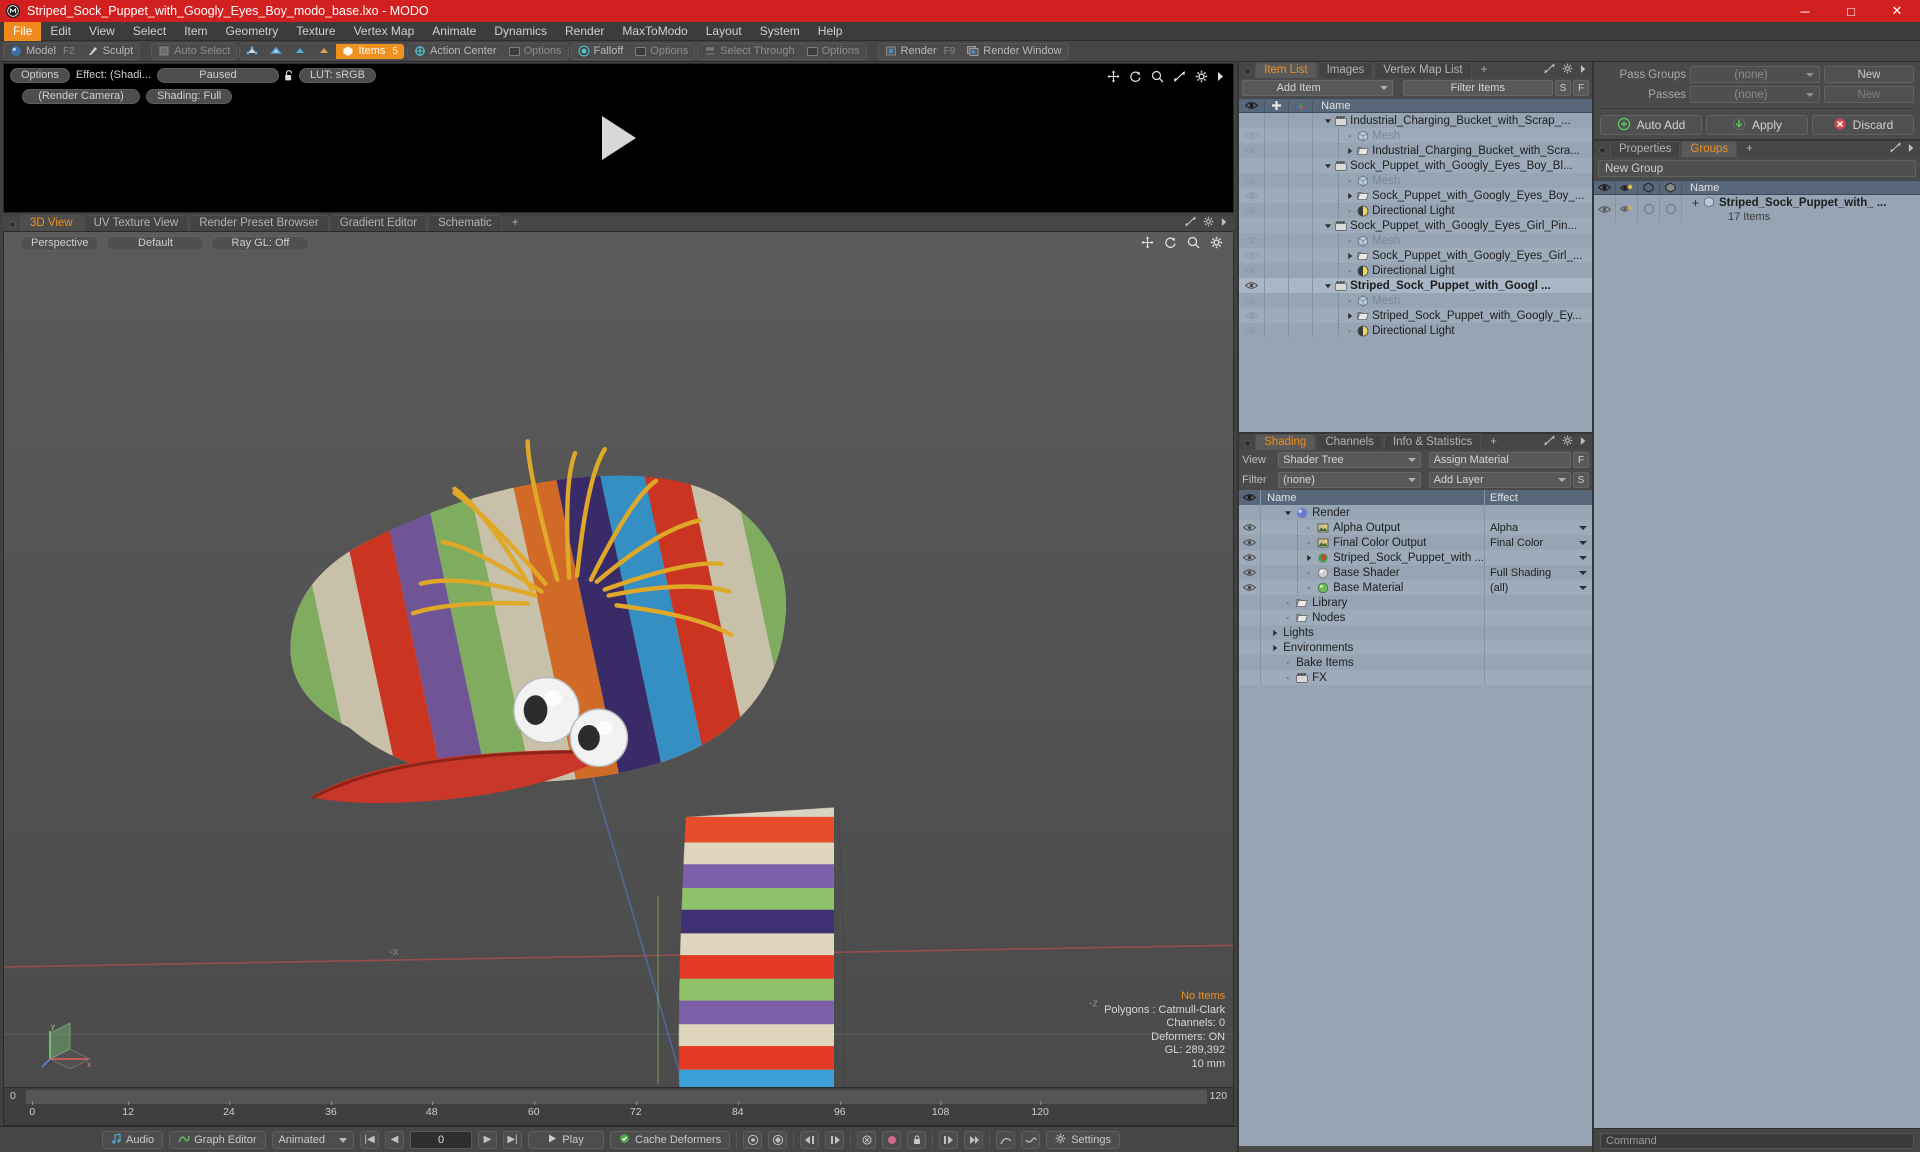 This screenshot has height=1152, width=1920. What do you see at coordinates (1605, 209) in the screenshot?
I see `group-row-eye-toggle` at bounding box center [1605, 209].